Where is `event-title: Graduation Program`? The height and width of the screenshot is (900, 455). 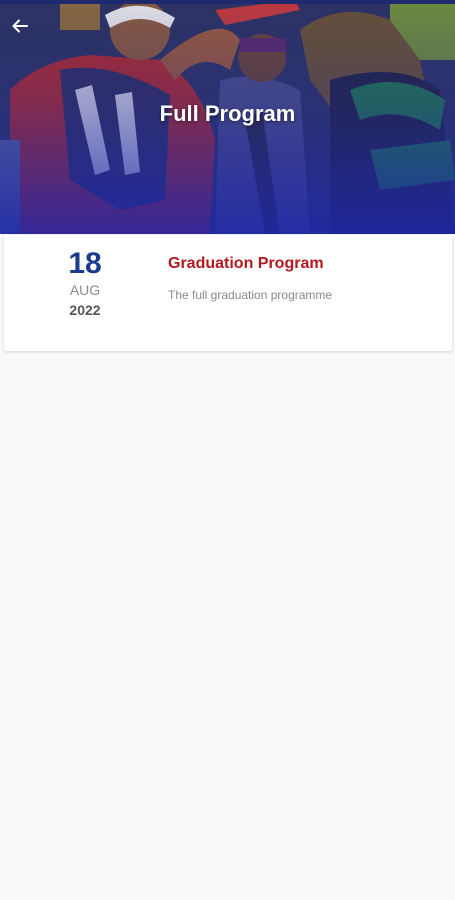
event-title: Graduation Program is located at coordinates (246, 264).